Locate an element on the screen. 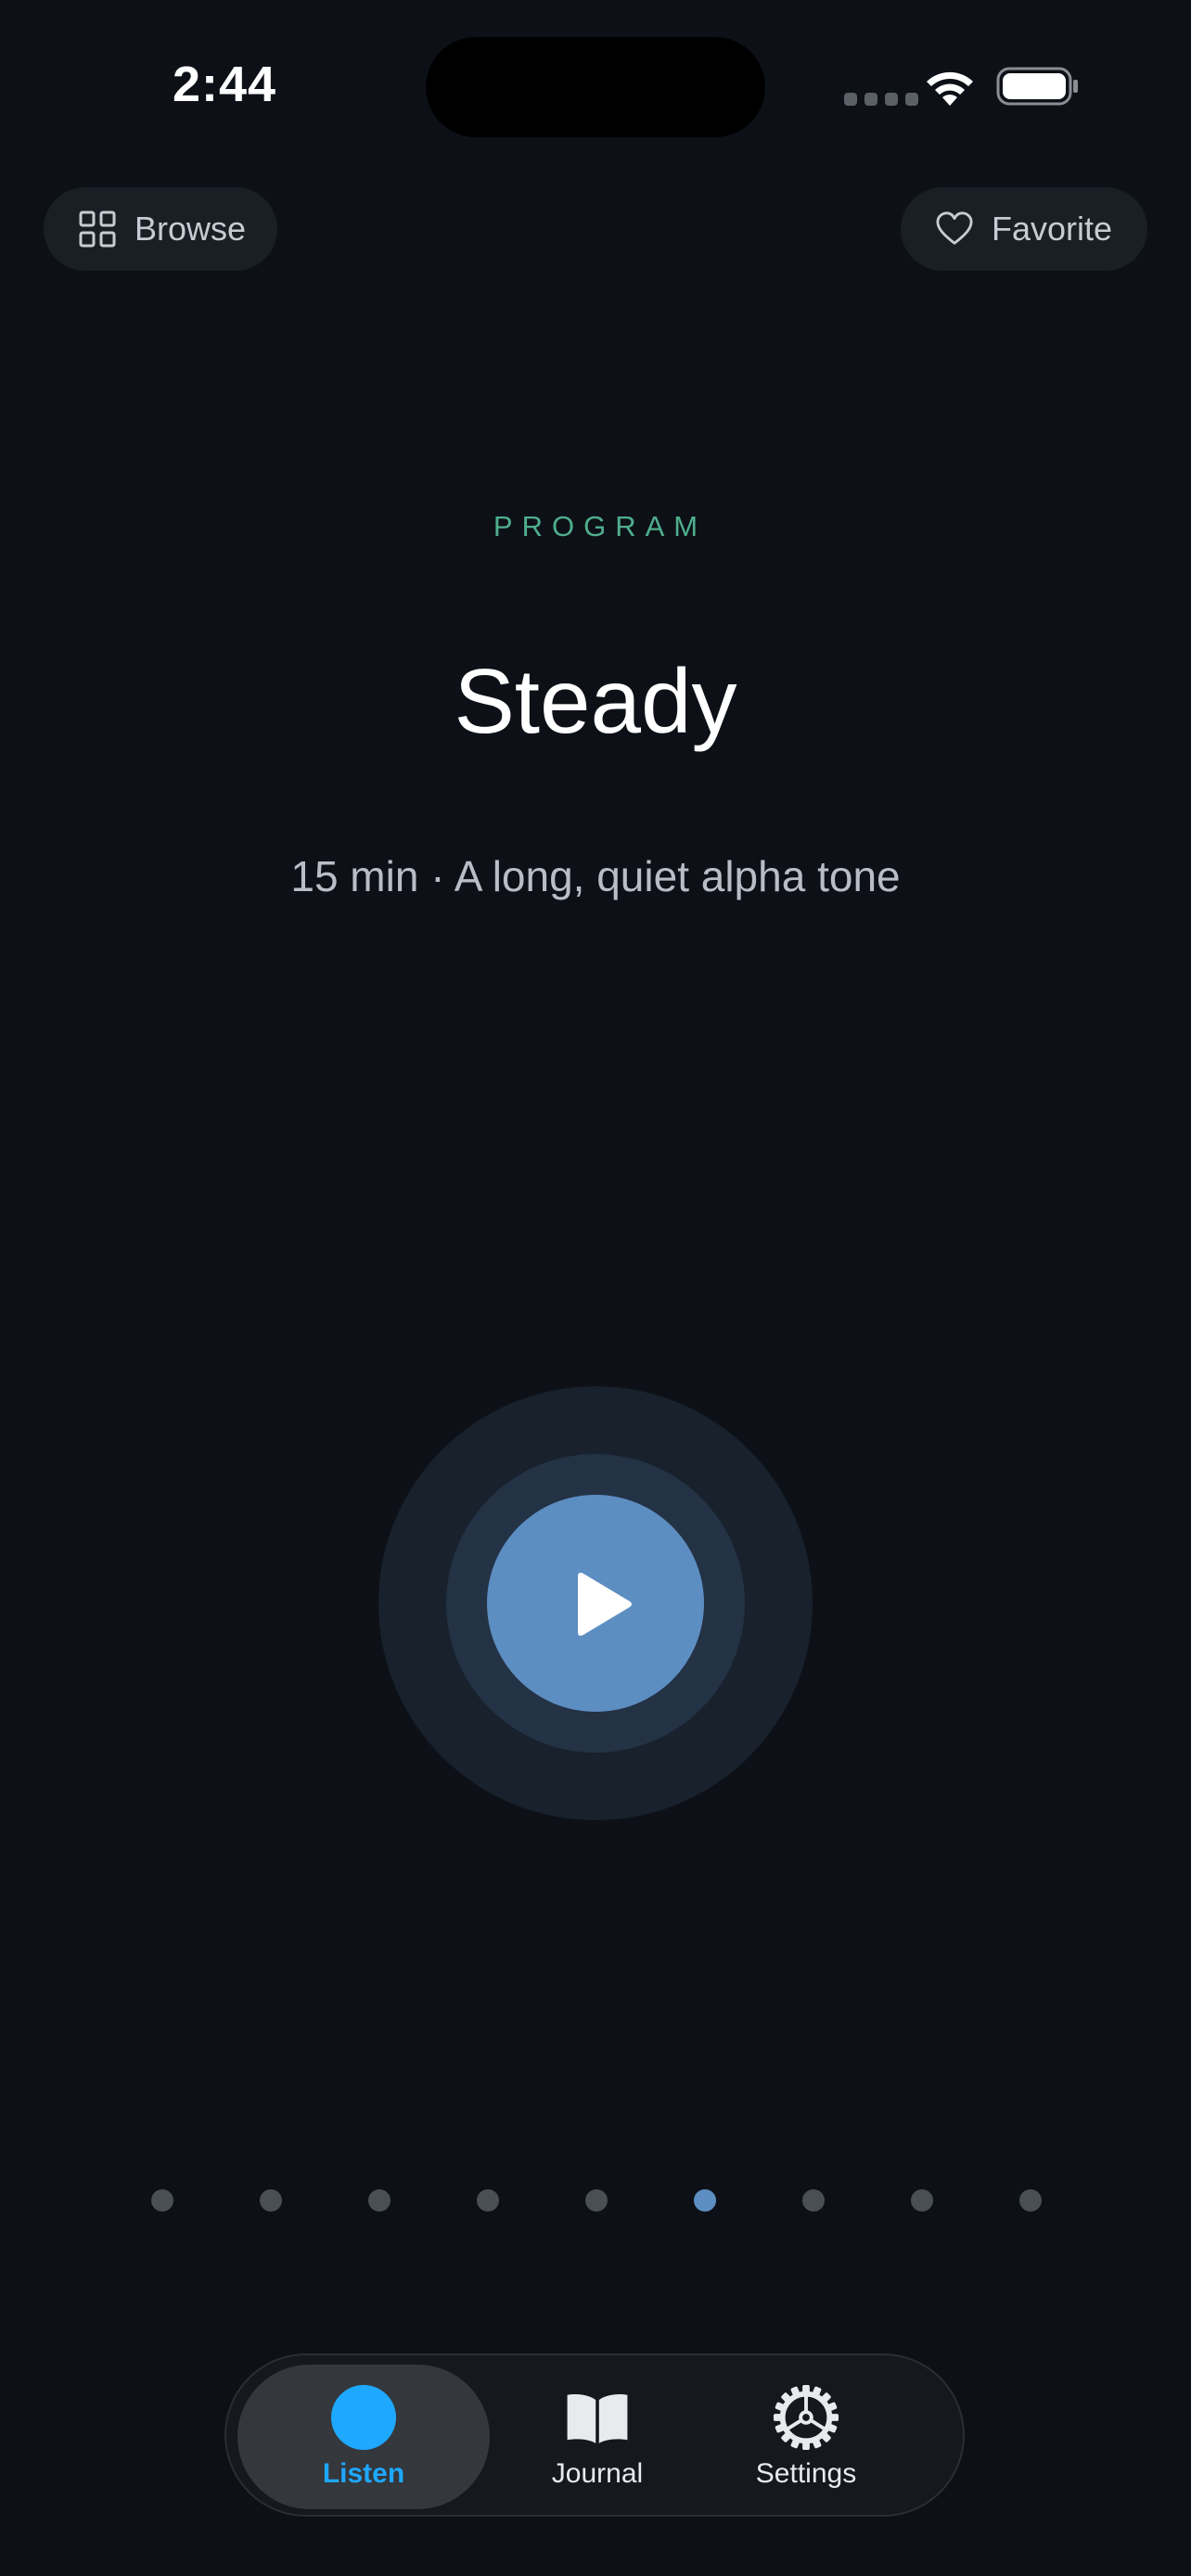 The width and height of the screenshot is (1191, 2576). tab-journal: Journal is located at coordinates (597, 2437).